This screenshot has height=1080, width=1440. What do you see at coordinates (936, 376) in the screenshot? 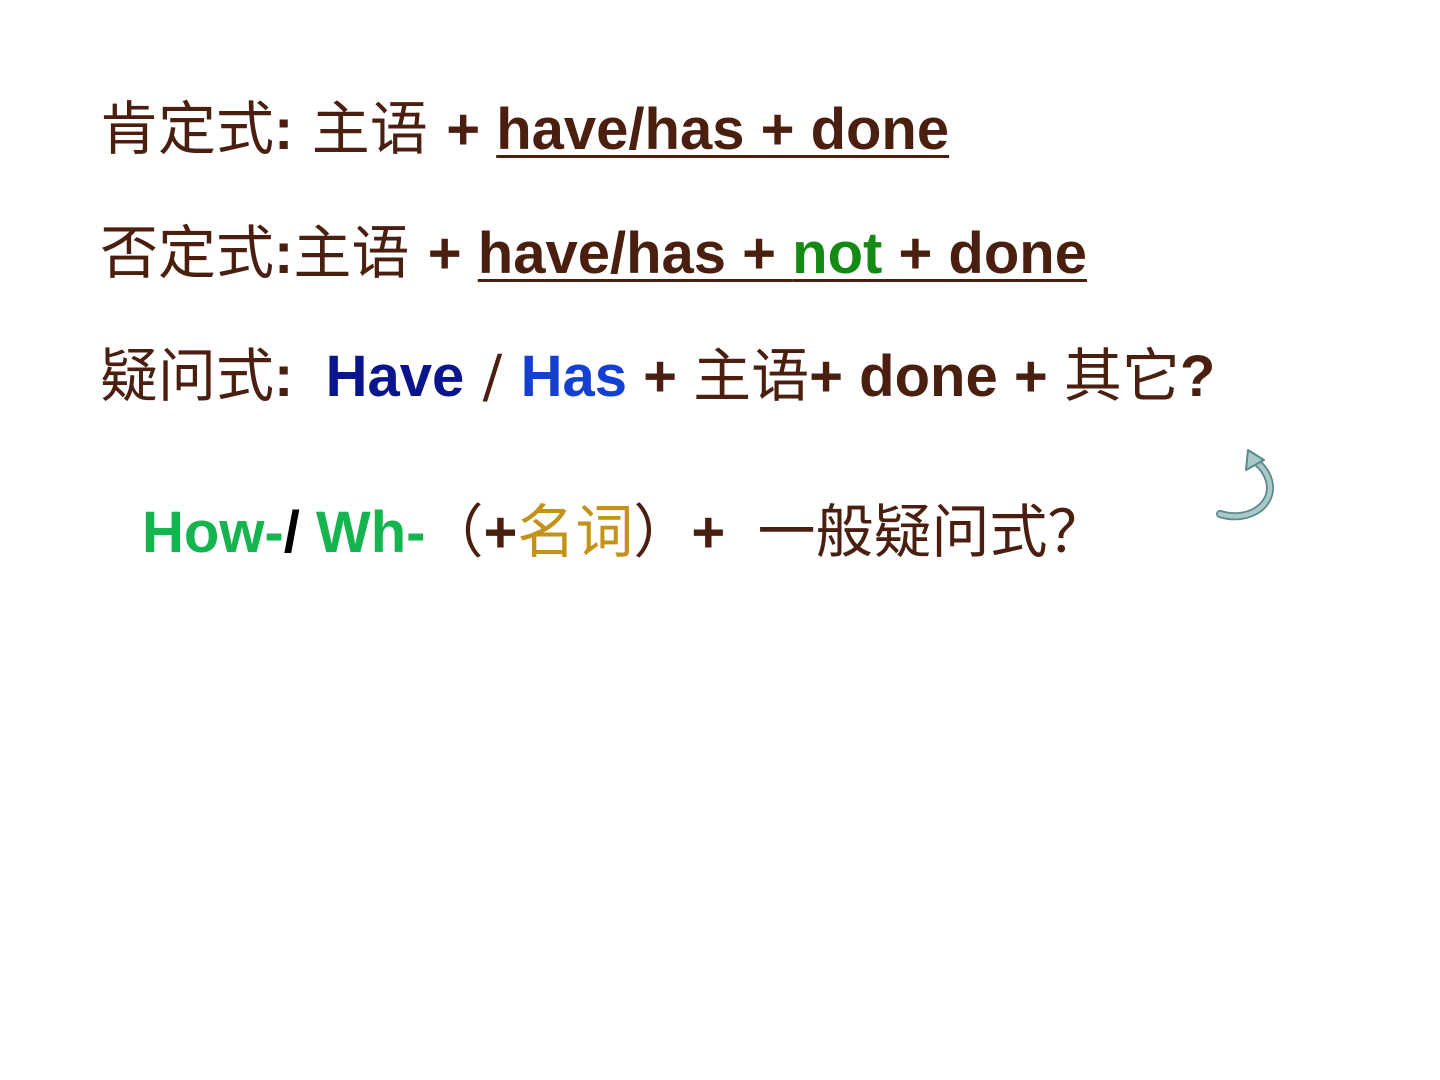
I see `question-done: + done +` at bounding box center [936, 376].